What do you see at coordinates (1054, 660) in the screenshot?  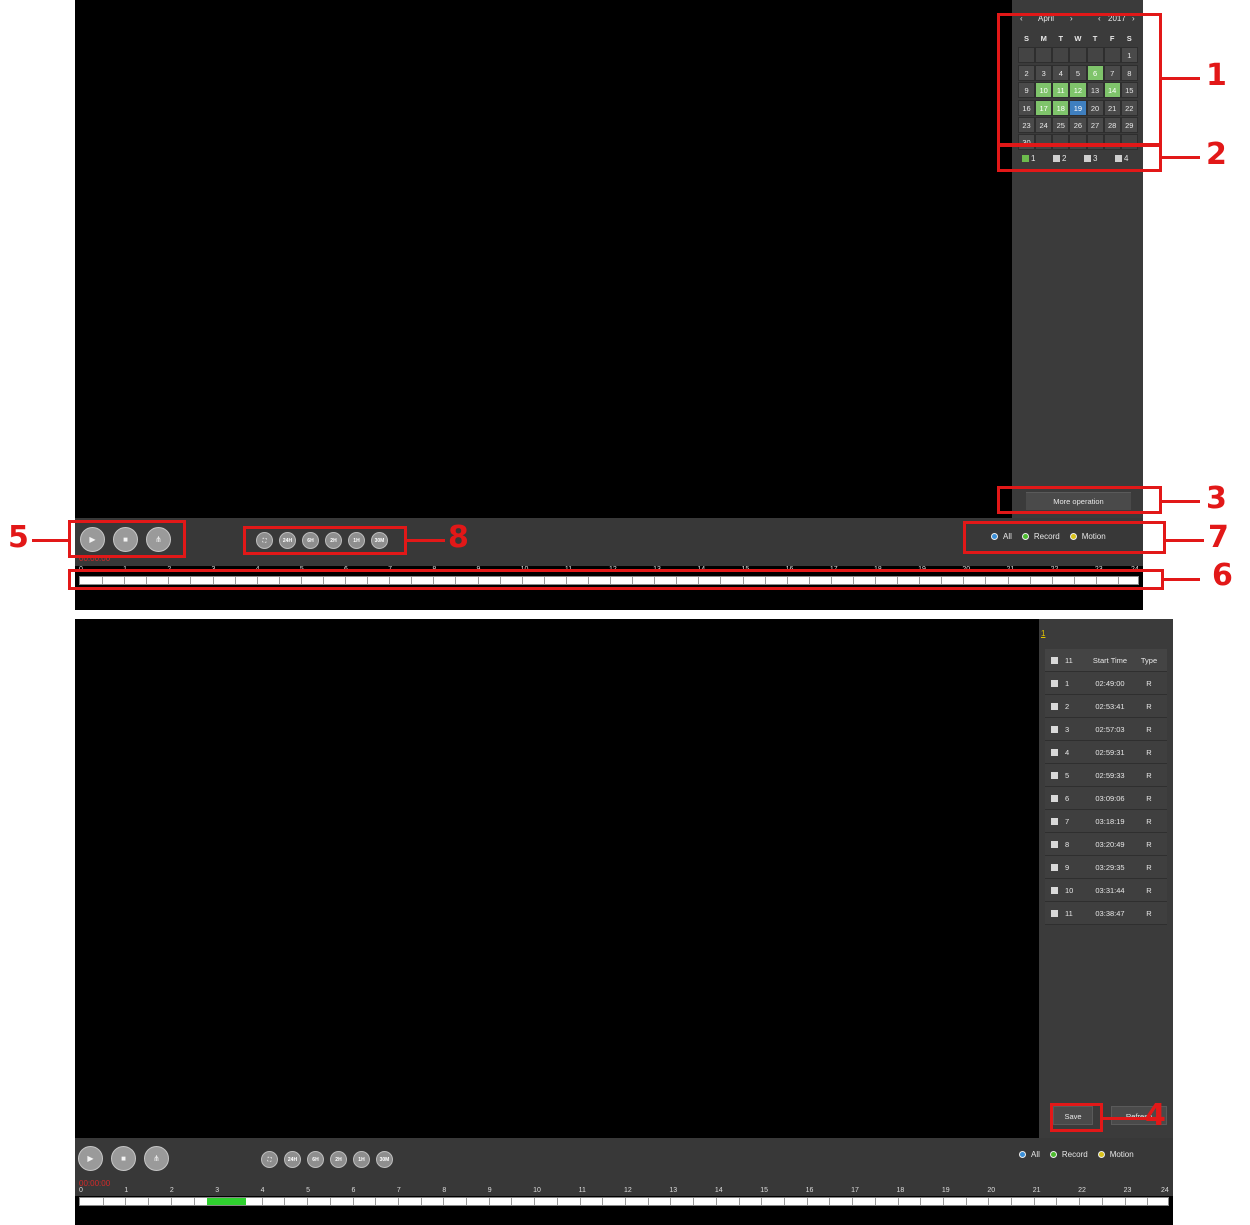 I see `select-all-checkbox` at bounding box center [1054, 660].